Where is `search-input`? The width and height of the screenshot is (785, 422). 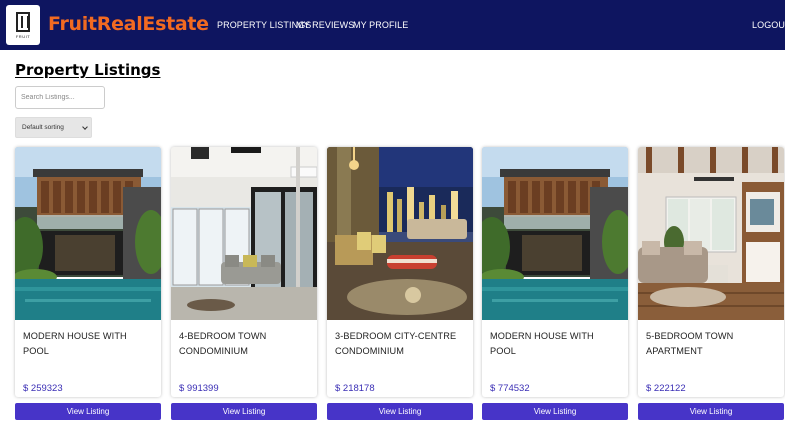
search-input is located at coordinates (60, 97).